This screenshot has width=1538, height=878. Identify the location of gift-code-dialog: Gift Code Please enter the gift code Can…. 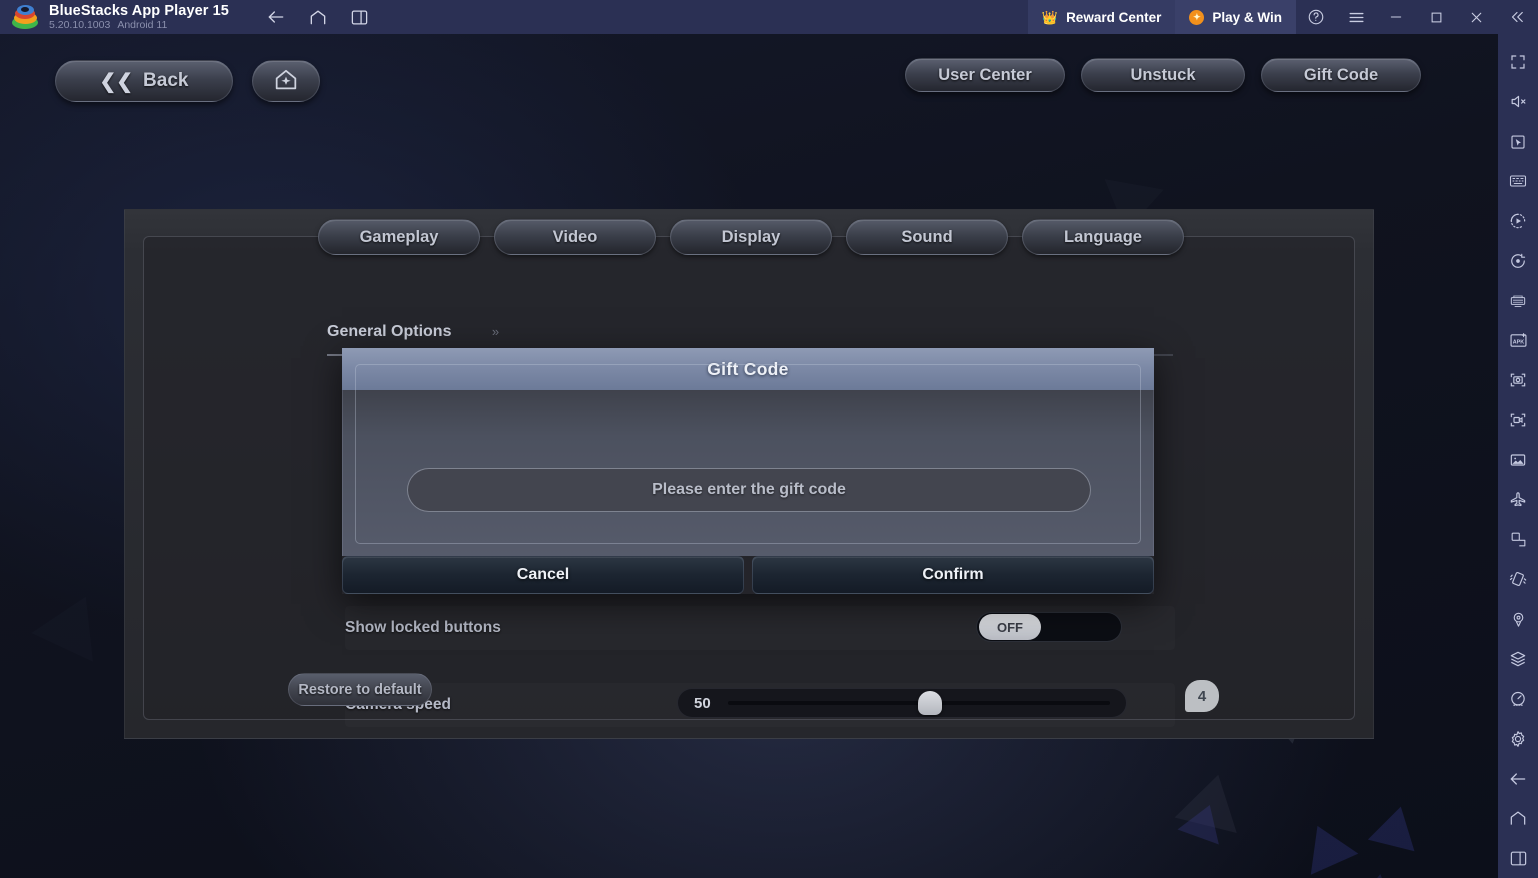
(748, 471).